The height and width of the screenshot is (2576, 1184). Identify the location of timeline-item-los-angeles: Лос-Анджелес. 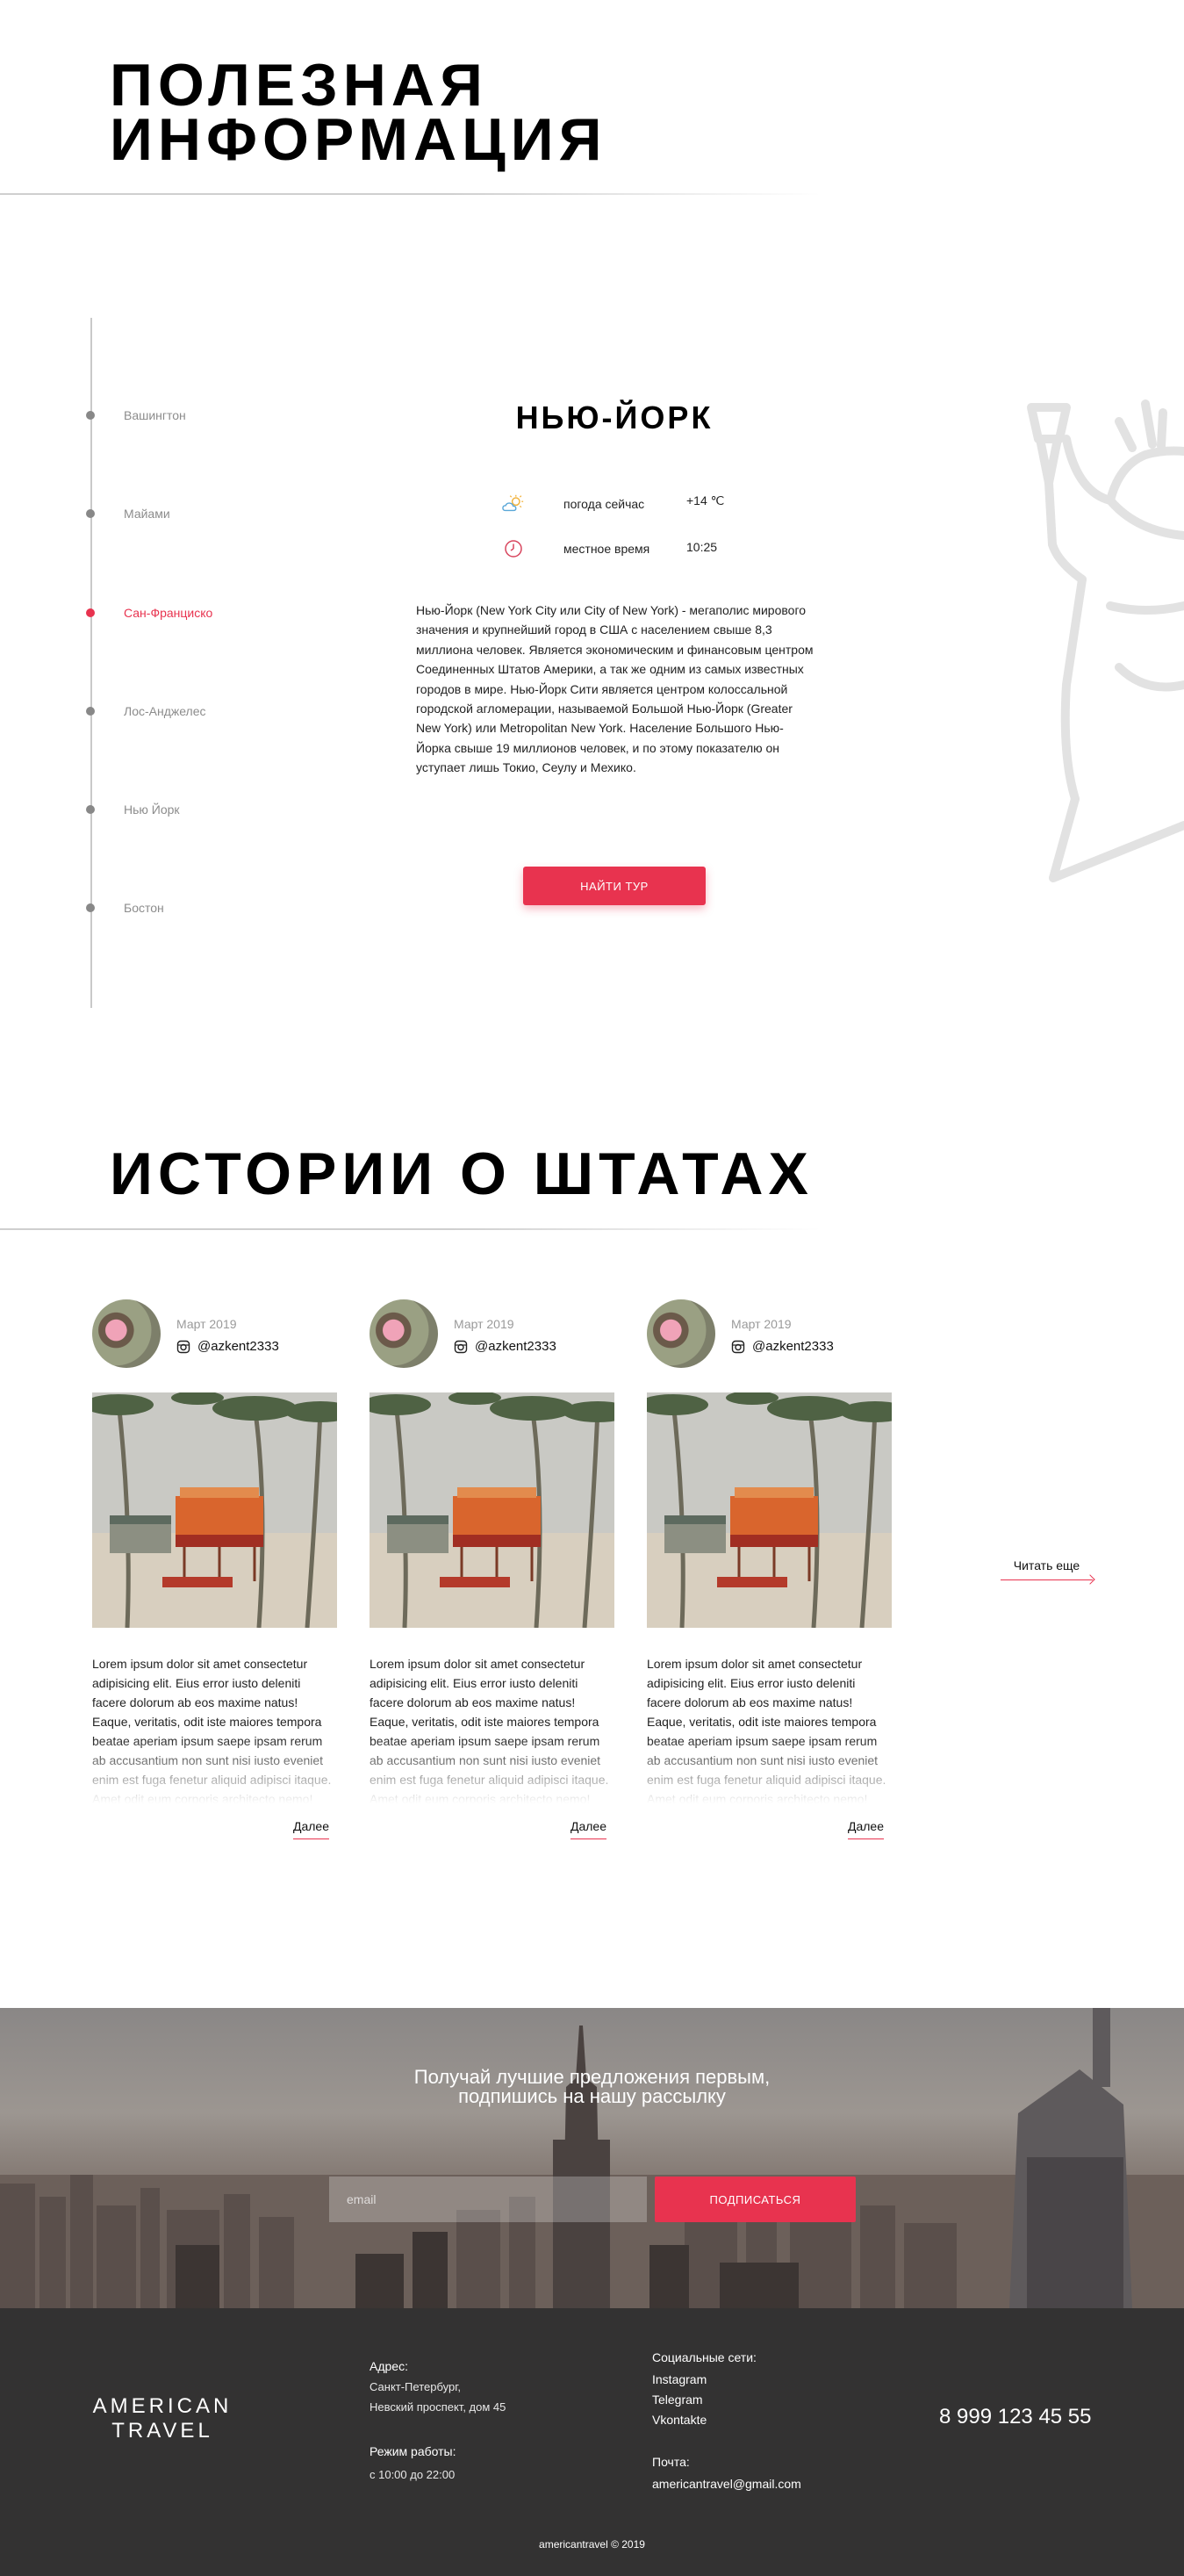
(146, 711).